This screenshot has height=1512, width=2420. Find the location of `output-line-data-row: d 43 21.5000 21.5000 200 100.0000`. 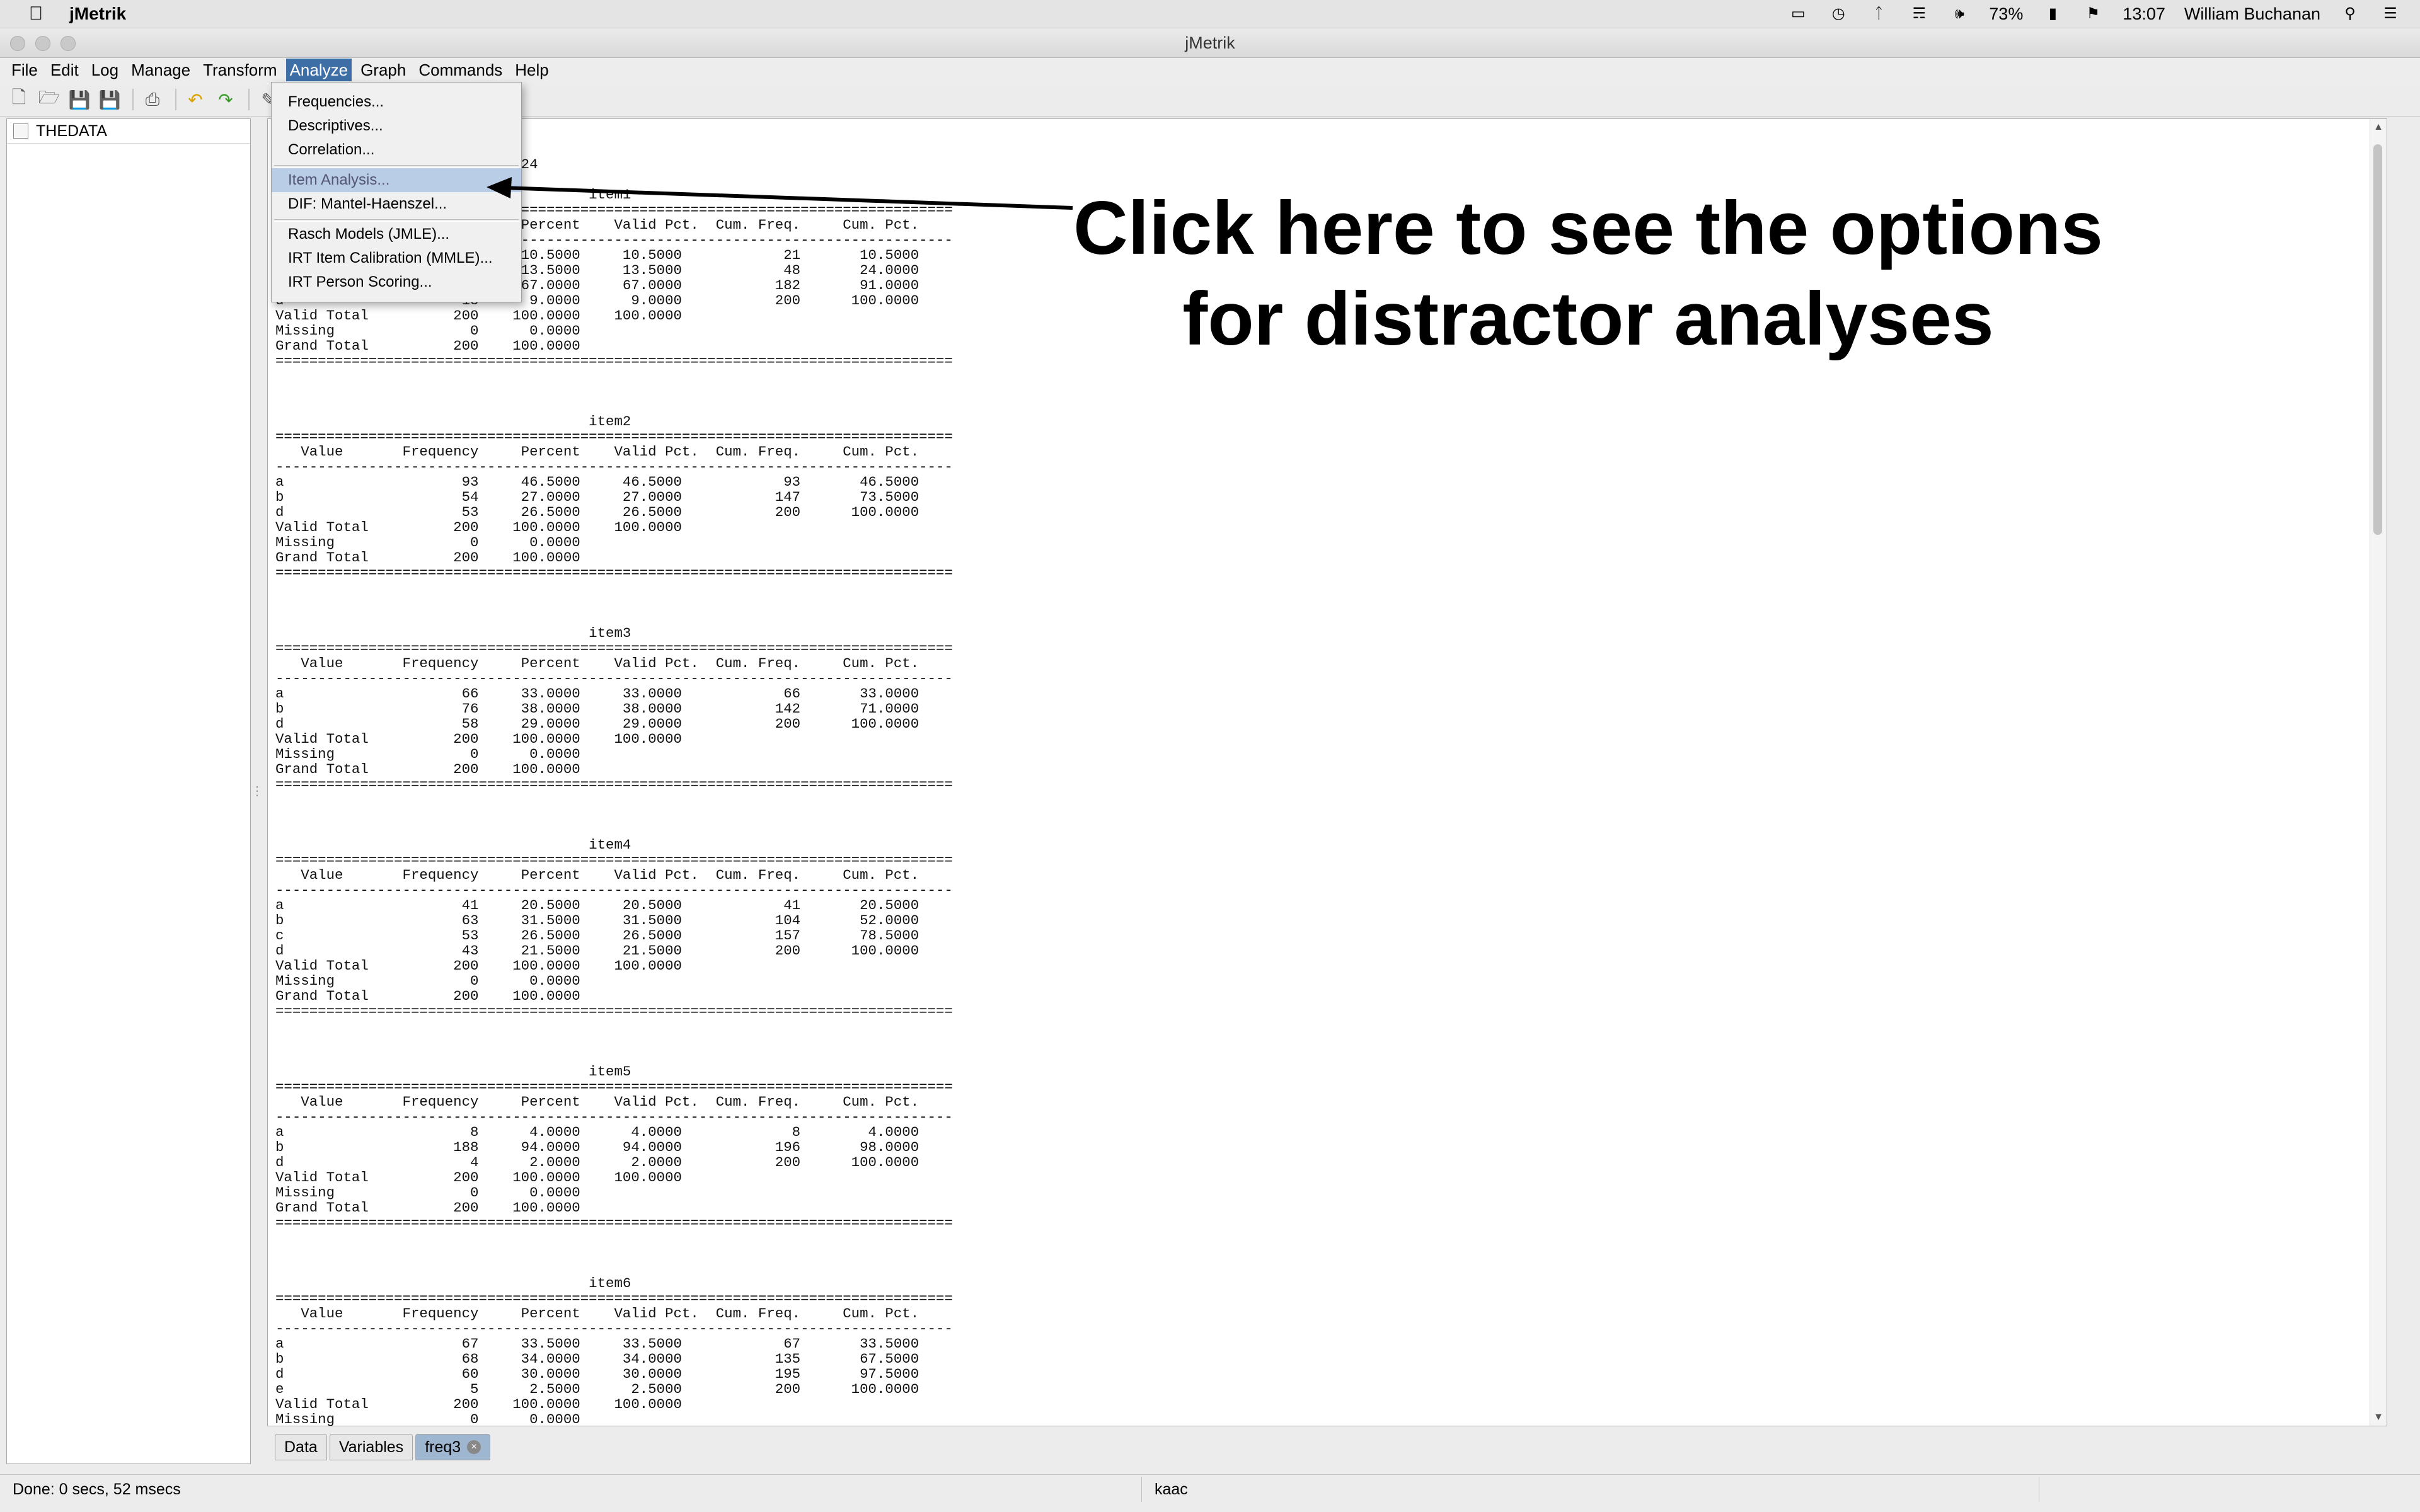

output-line-data-row: d 43 21.5000 21.5000 200 100.0000 is located at coordinates (597, 950).